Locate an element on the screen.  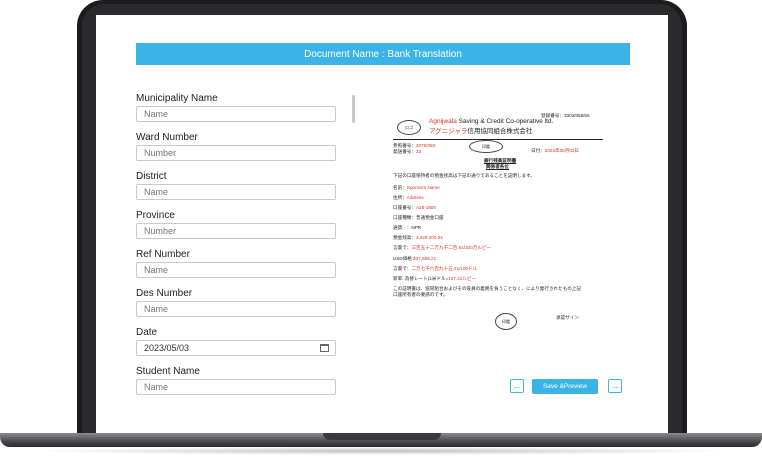
date-line-value: 2023年05月03日 is located at coordinates (562, 150).